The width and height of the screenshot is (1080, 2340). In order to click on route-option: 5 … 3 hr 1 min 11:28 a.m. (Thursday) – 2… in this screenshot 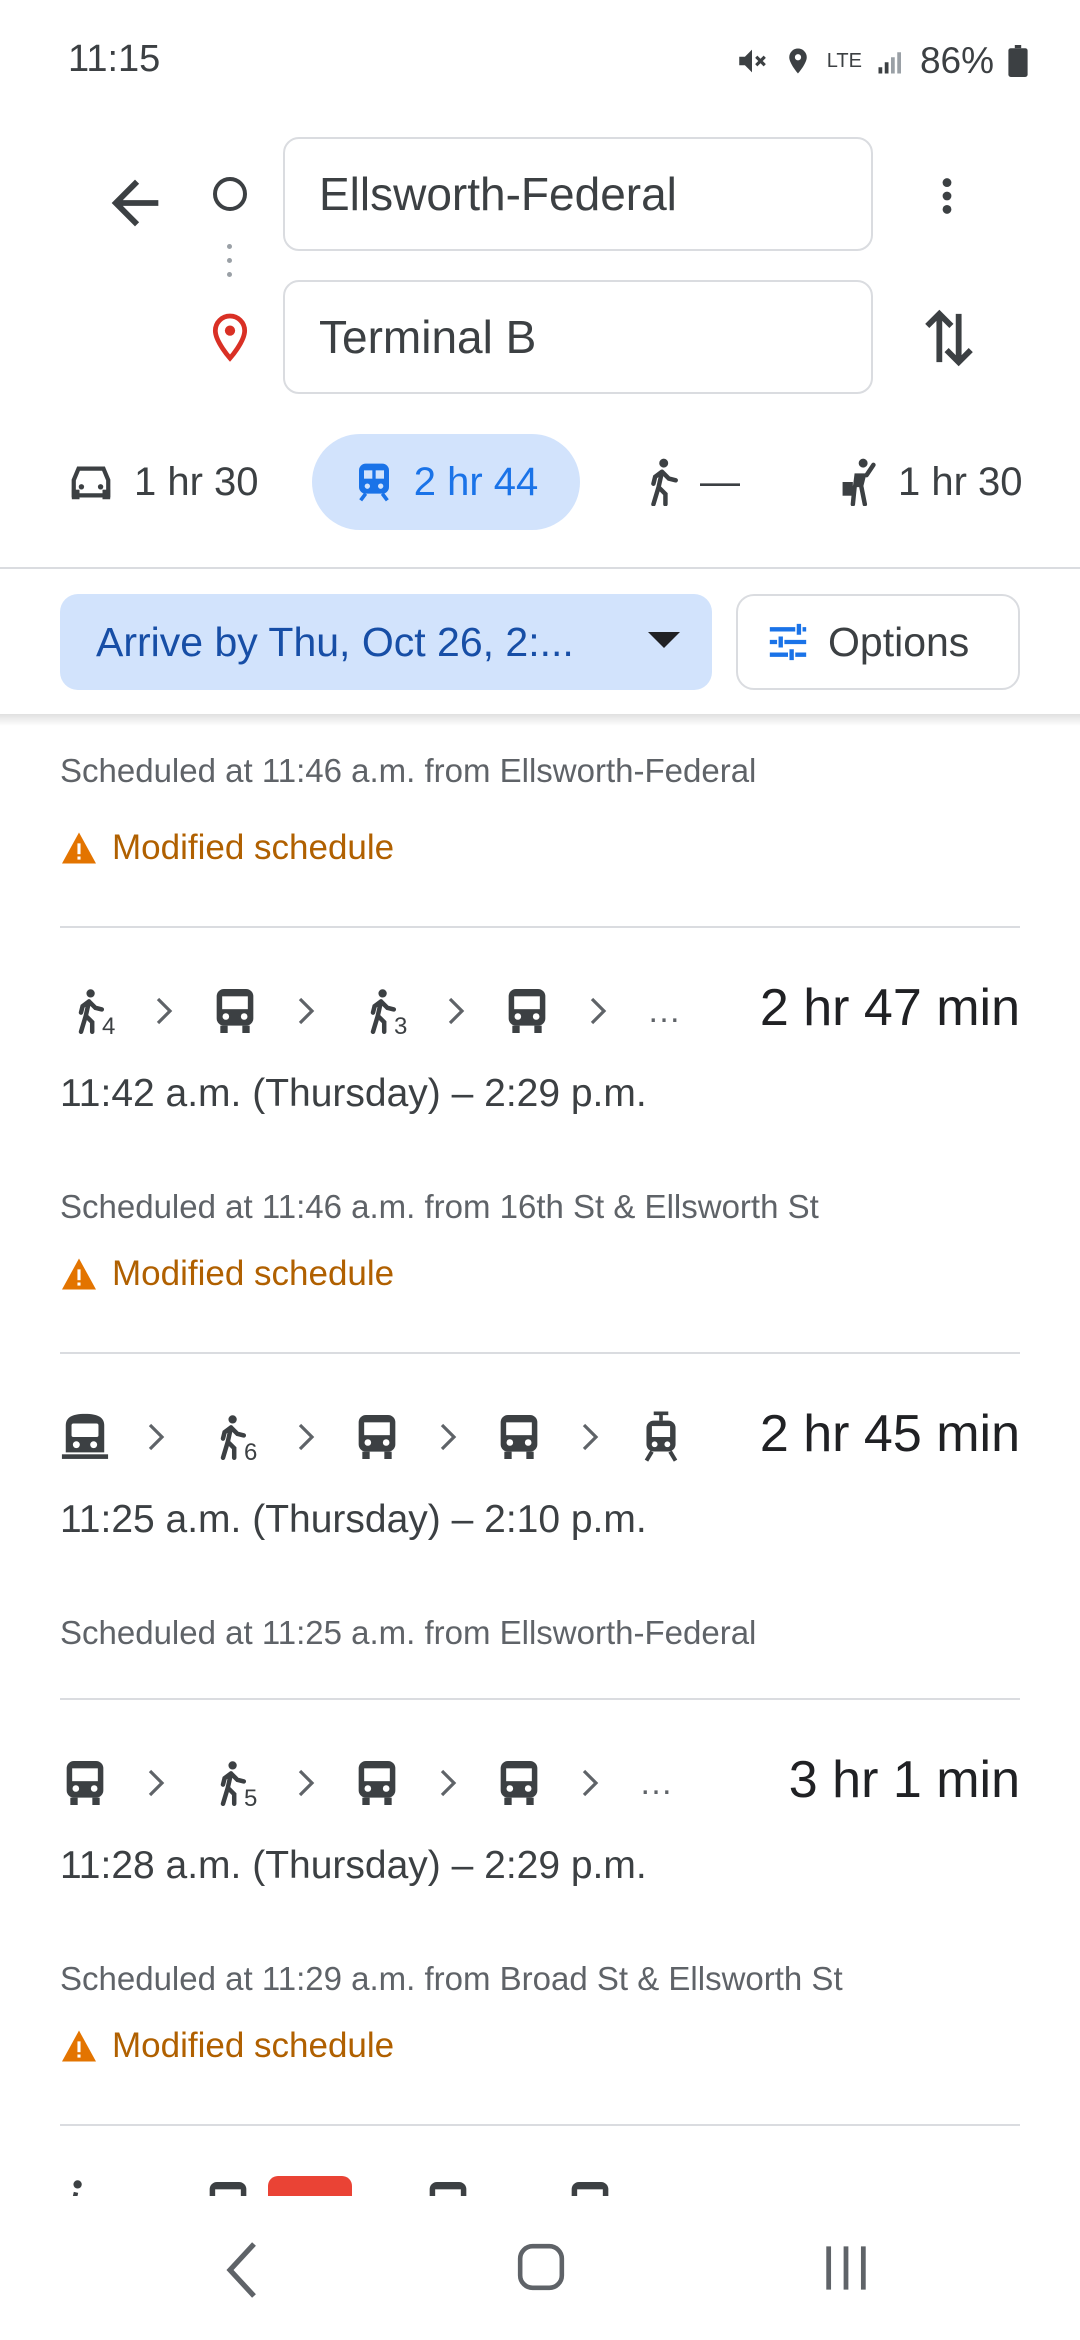, I will do `click(540, 1828)`.